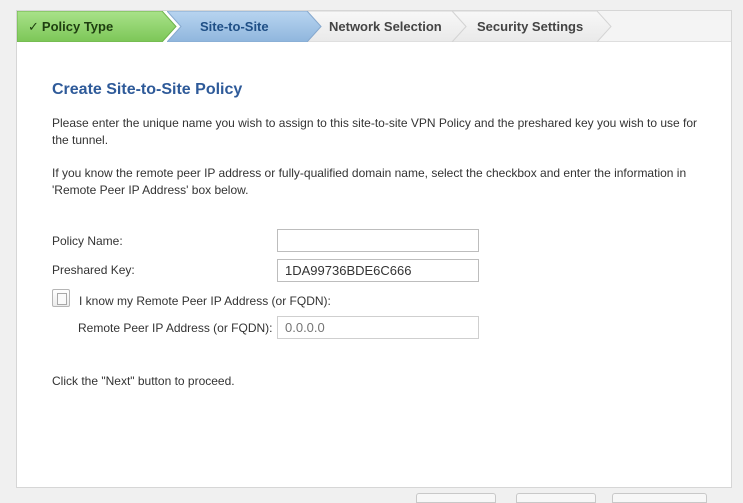 The height and width of the screenshot is (503, 743). I want to click on wizard-step-site-to-site: Site-to-Site, so click(247, 26).